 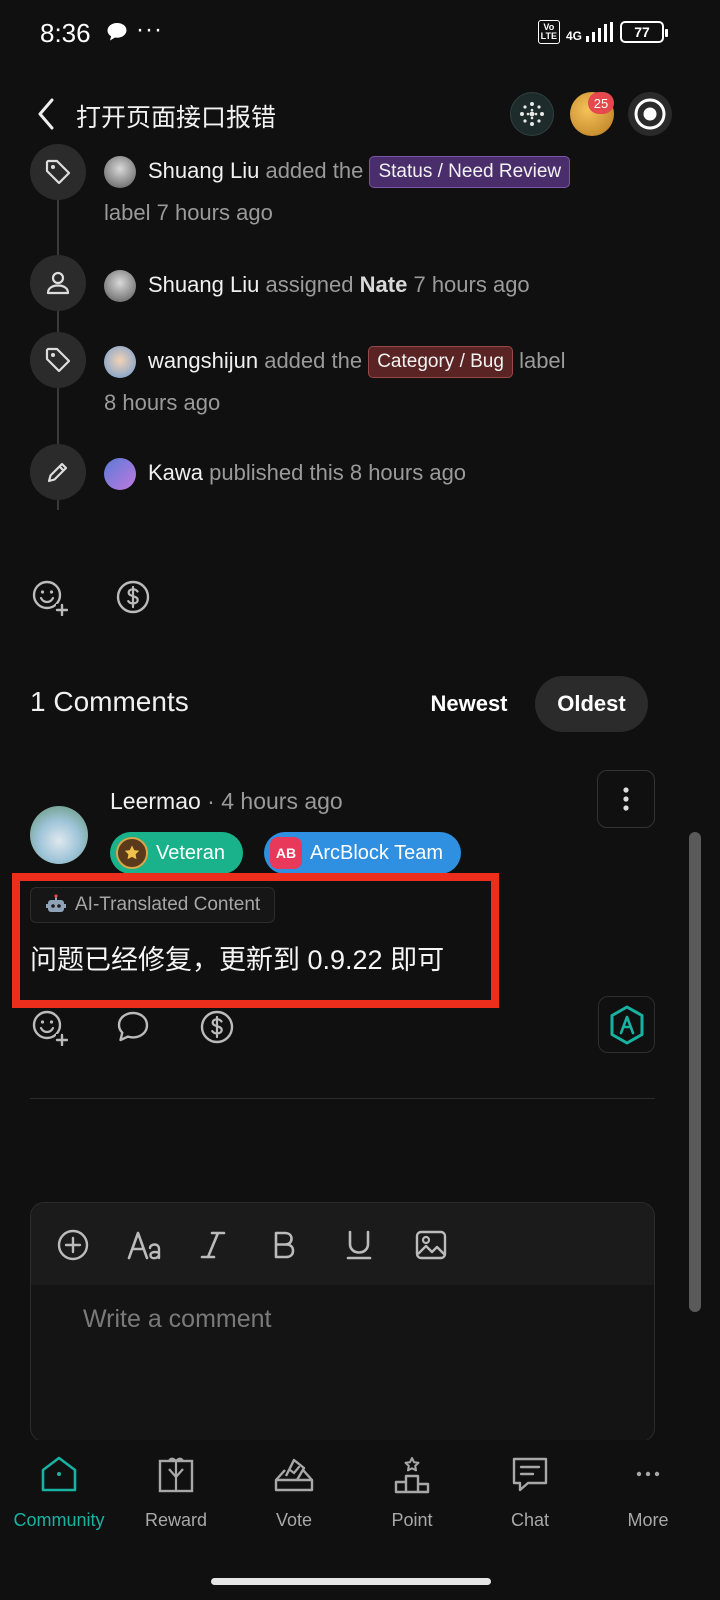 I want to click on comment-author-avatar, so click(x=59, y=835).